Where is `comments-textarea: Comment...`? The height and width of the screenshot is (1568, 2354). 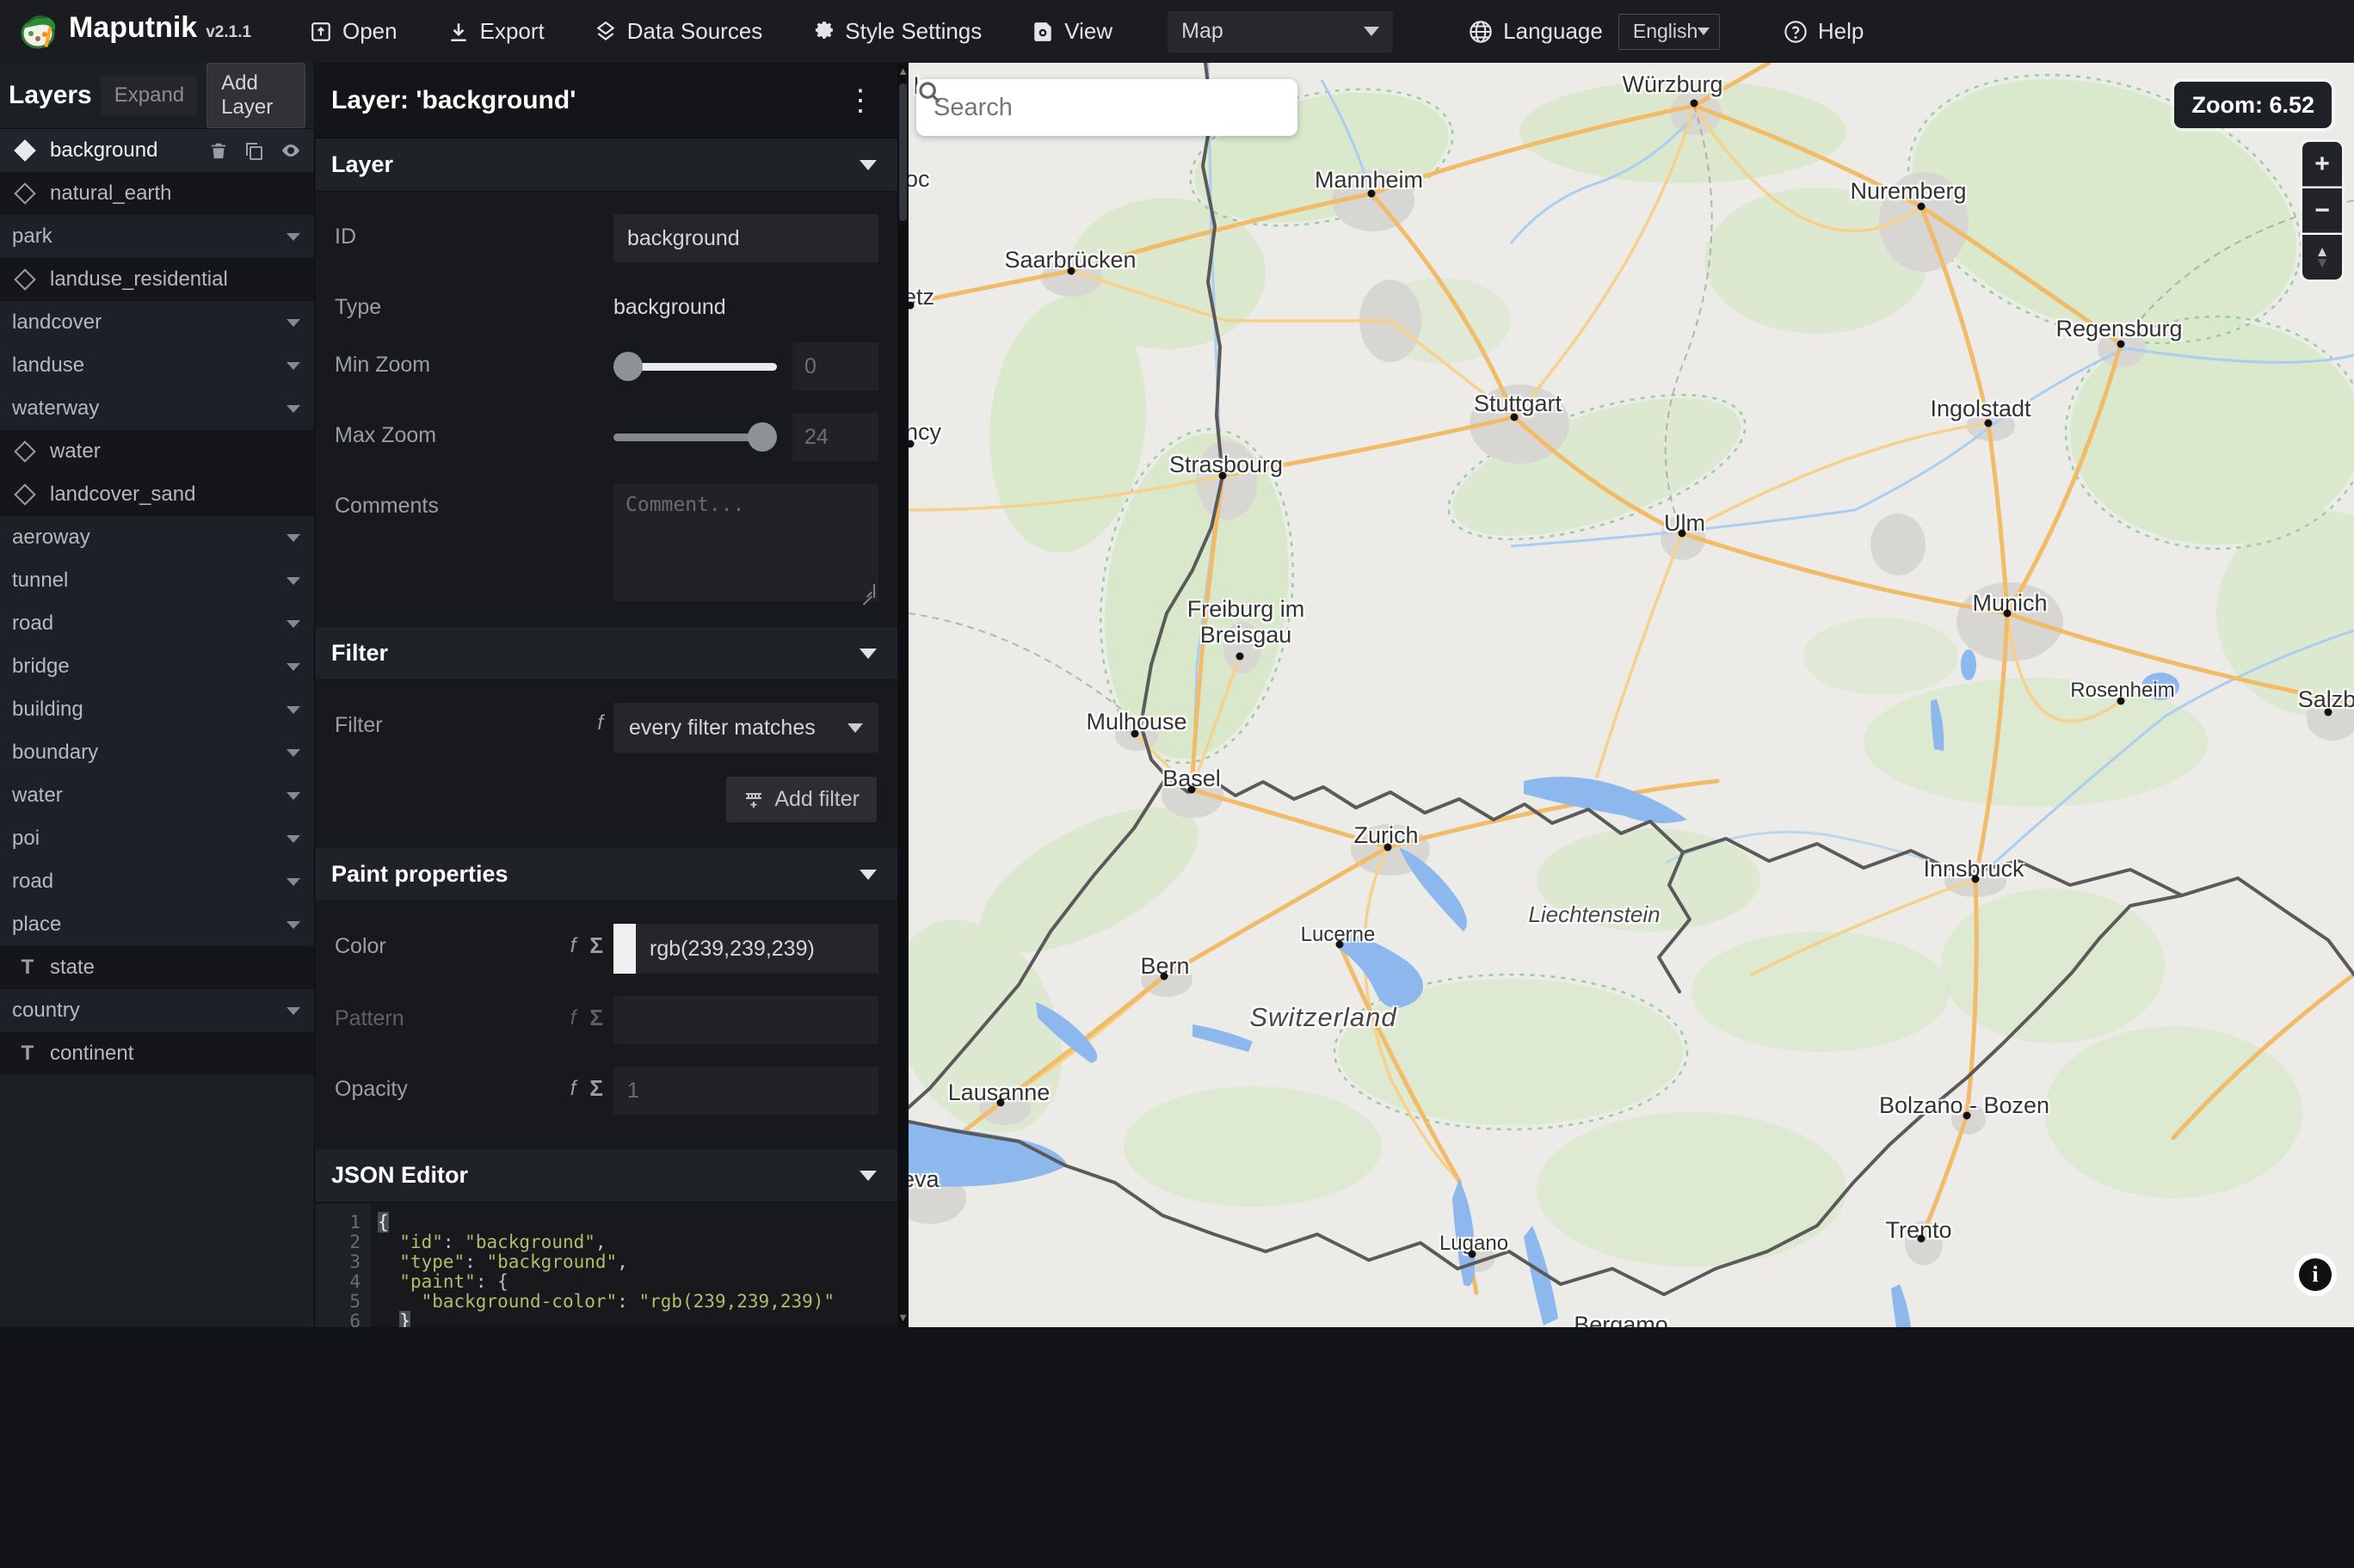 comments-textarea: Comment... is located at coordinates (745, 542).